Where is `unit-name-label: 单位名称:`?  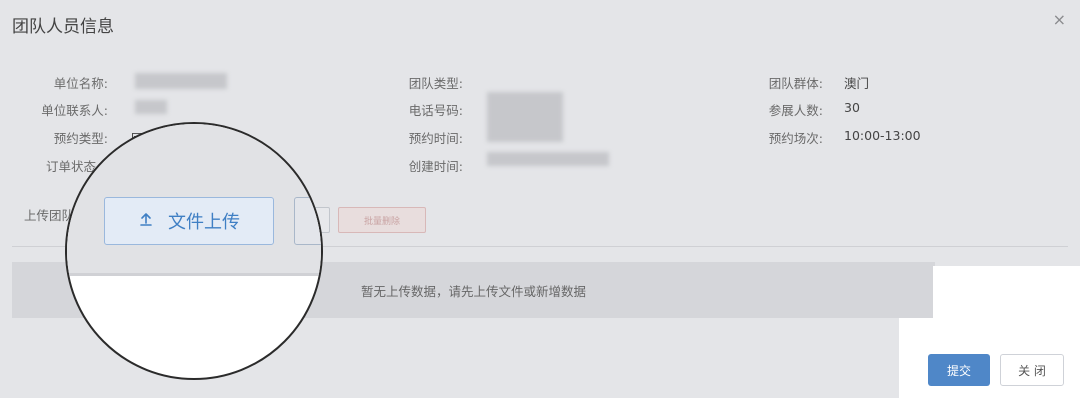 unit-name-label: 单位名称: is located at coordinates (80, 83).